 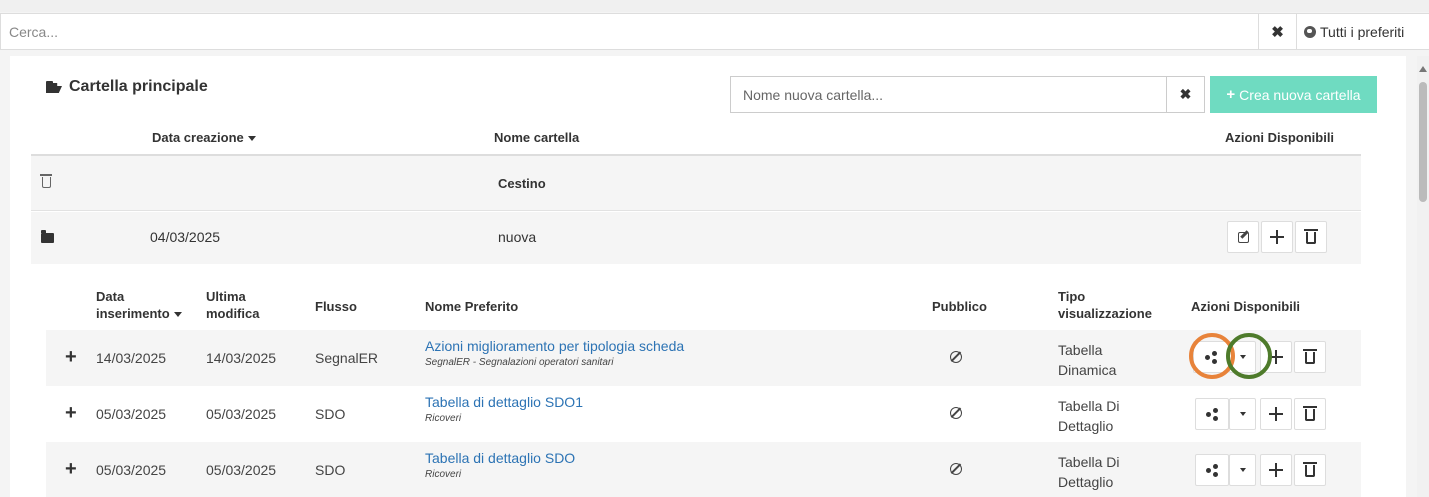 I want to click on folder-open-icon, so click(x=54, y=87).